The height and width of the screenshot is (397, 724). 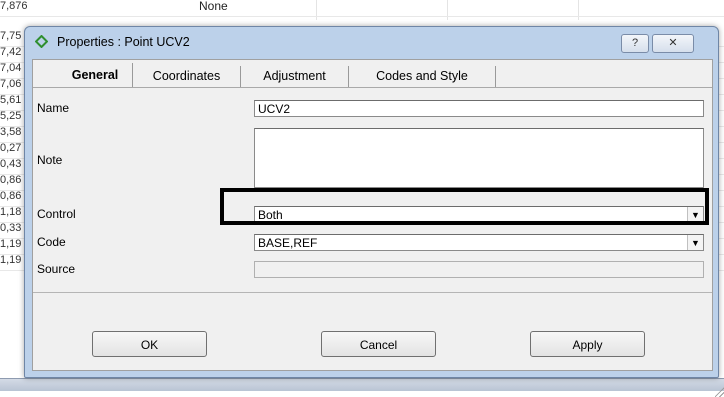 I want to click on note-label: Note, so click(x=50, y=160).